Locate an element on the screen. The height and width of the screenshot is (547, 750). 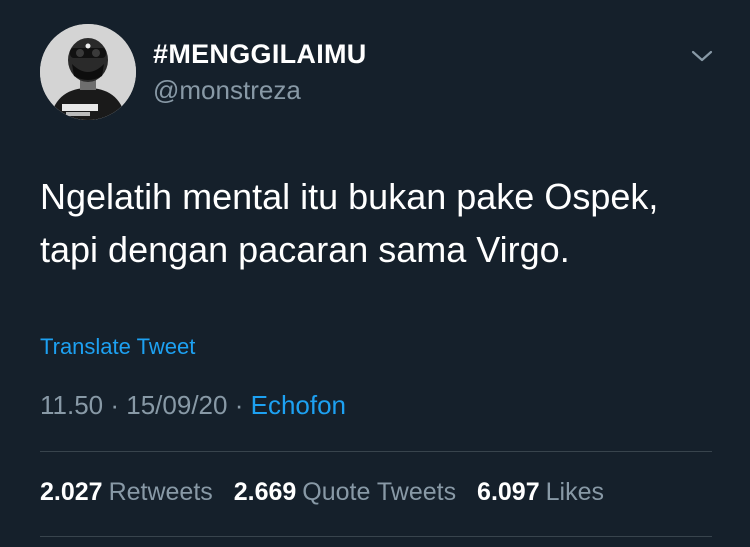
likes-label: Likes is located at coordinates (574, 492).